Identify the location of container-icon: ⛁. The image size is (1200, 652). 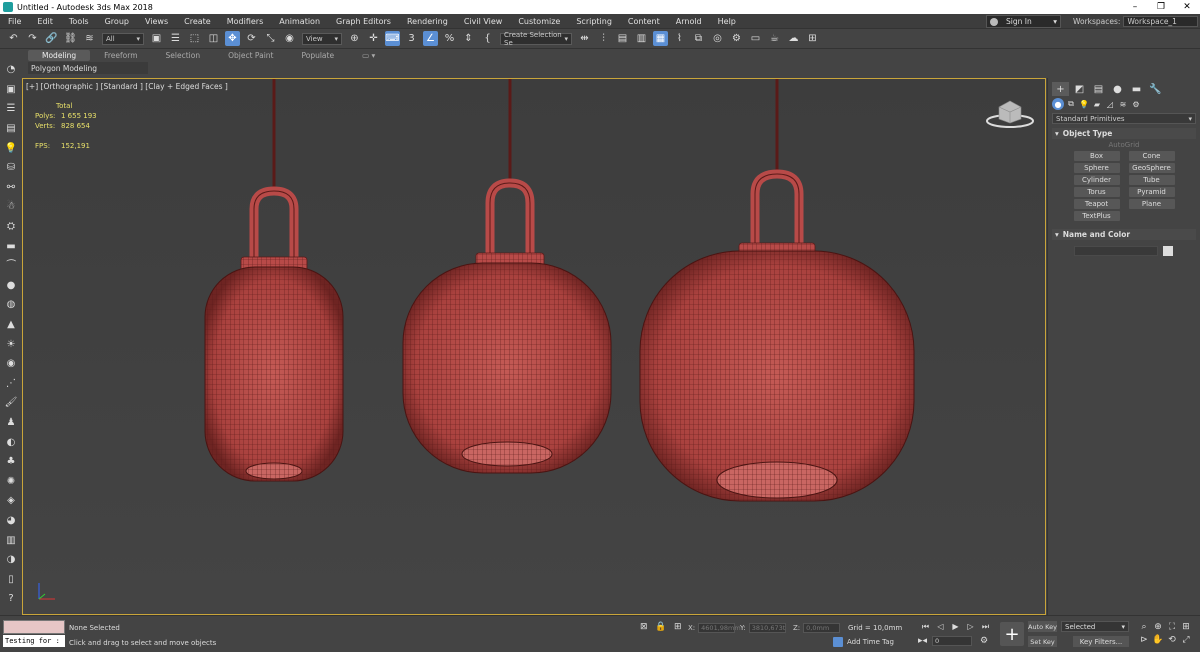
(11, 168).